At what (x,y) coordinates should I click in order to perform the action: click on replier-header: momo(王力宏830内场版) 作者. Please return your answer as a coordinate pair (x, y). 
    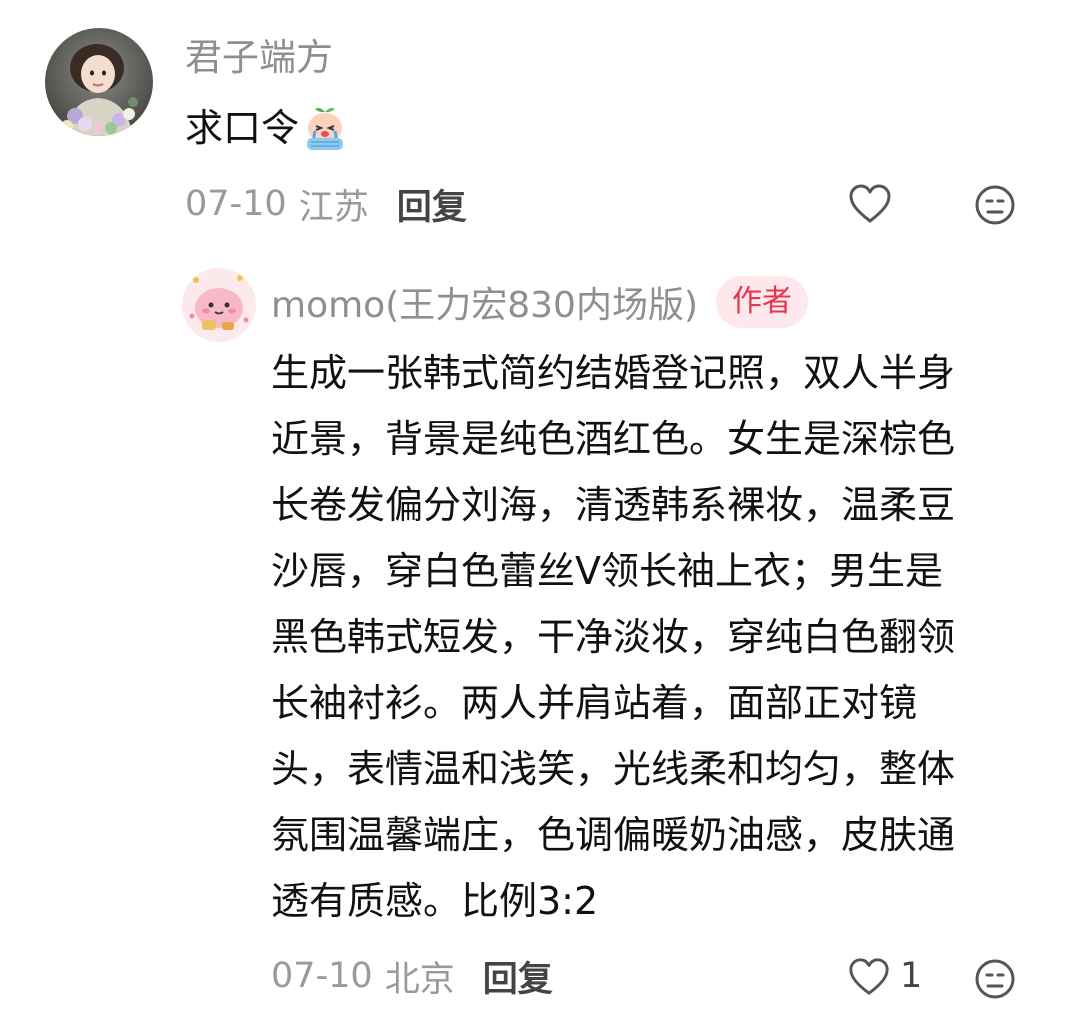
    Looking at the image, I should click on (539, 302).